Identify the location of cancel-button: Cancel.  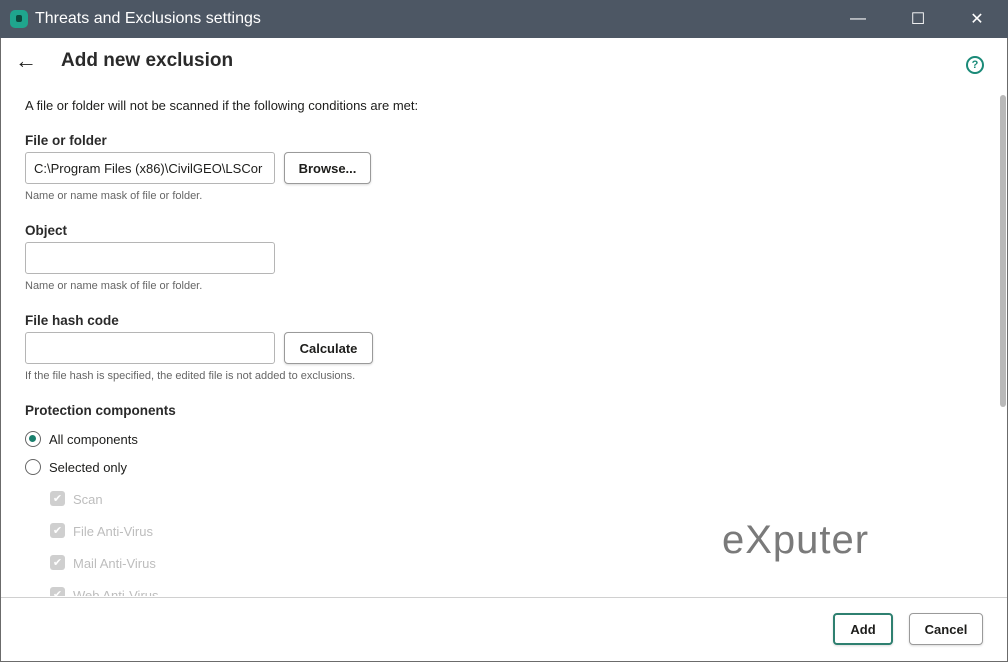
(946, 629).